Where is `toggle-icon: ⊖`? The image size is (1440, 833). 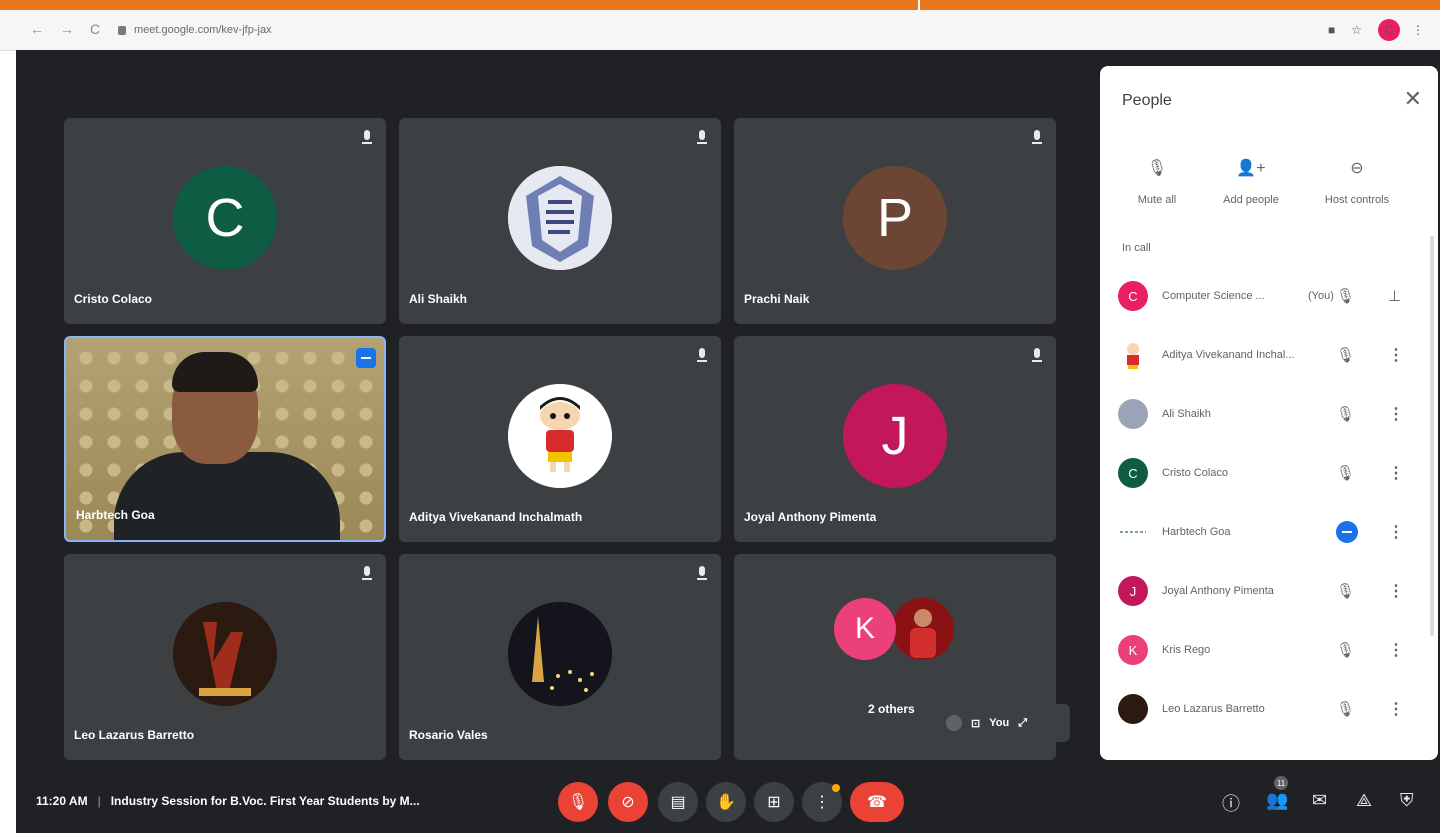 toggle-icon: ⊖ is located at coordinates (1357, 168).